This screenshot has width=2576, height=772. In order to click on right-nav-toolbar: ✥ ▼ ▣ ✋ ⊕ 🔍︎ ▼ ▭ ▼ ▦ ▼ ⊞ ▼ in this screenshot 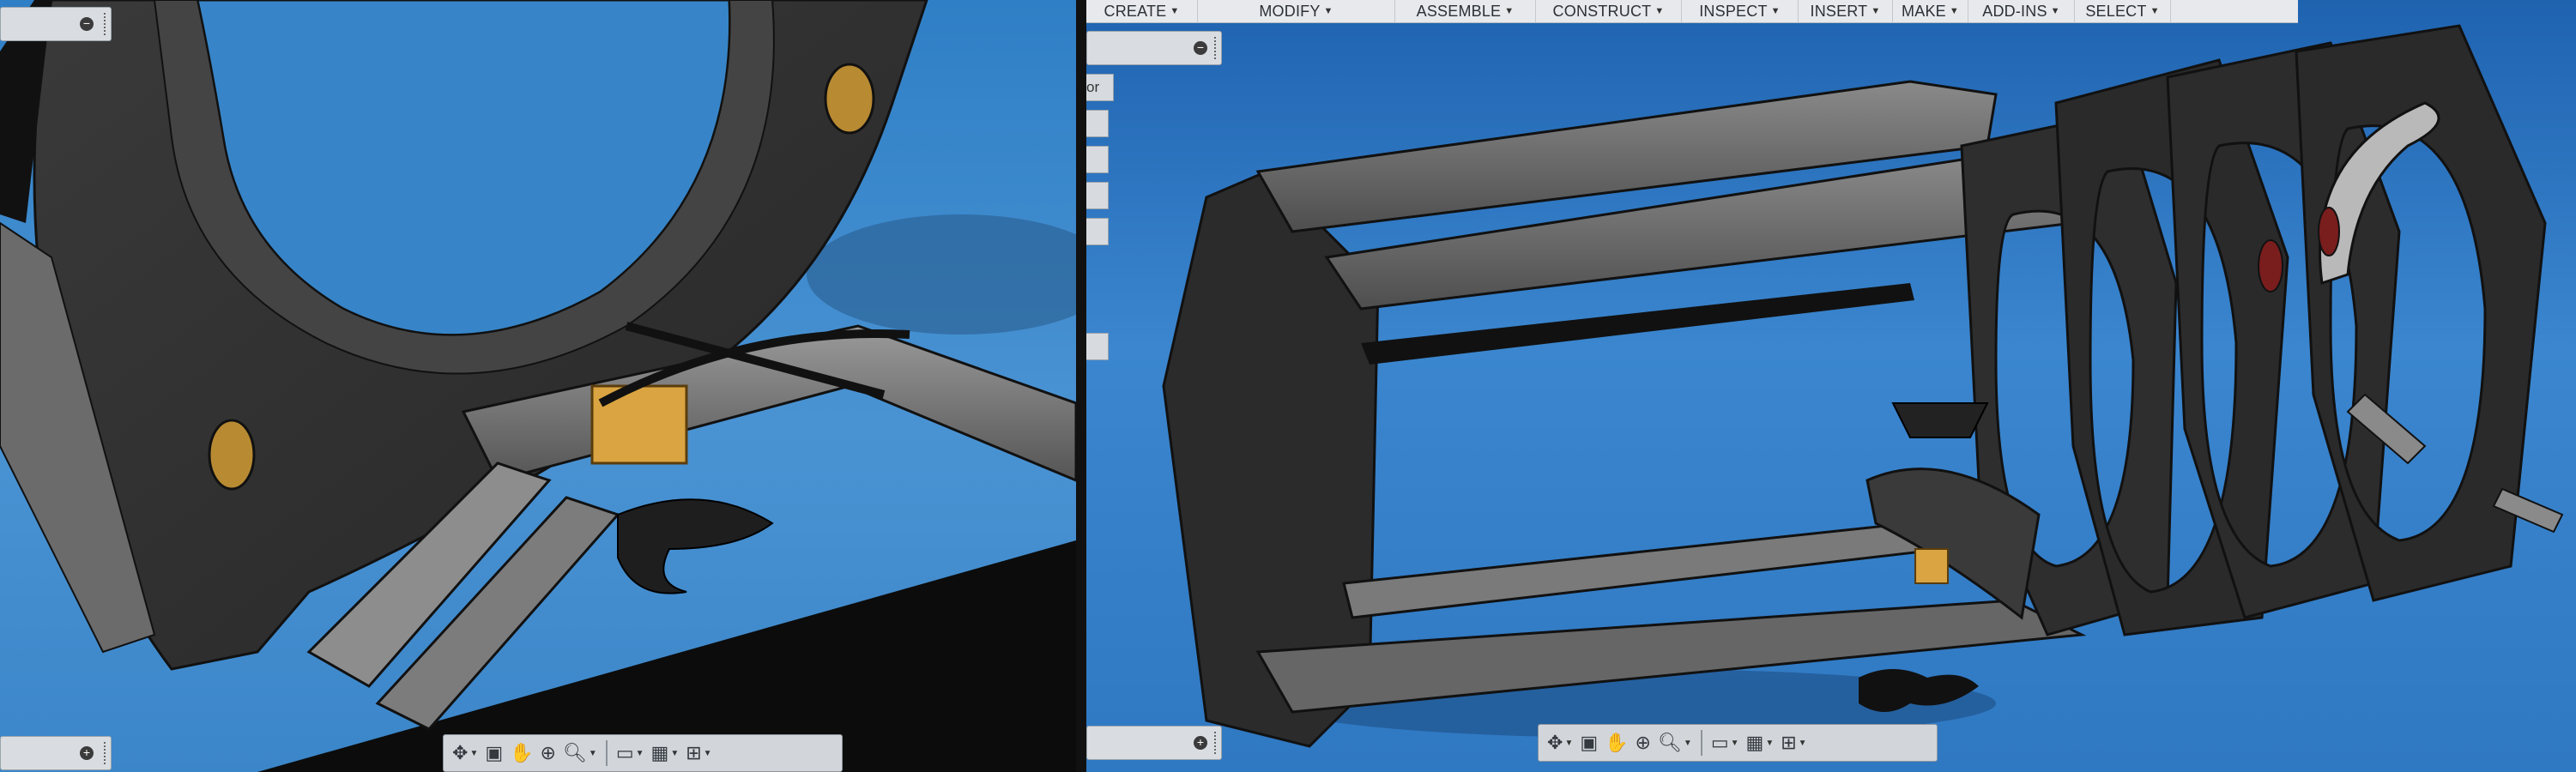, I will do `click(1738, 743)`.